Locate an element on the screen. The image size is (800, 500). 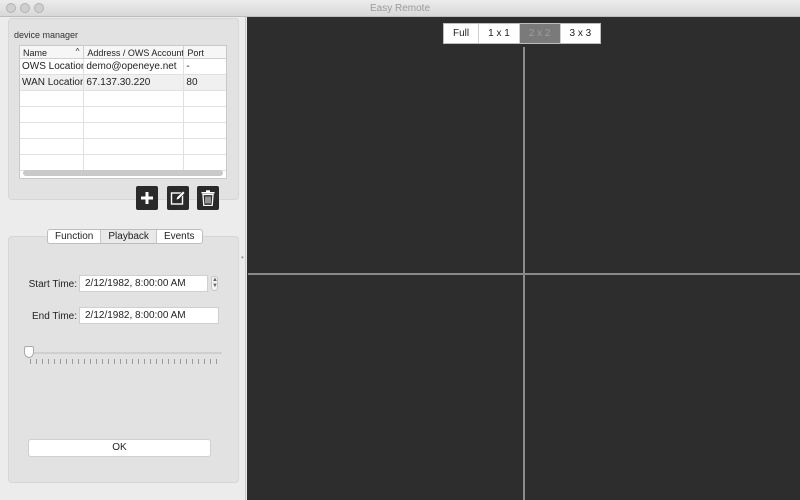
start-time-stepper: ▲ ▼ is located at coordinates (214, 283).